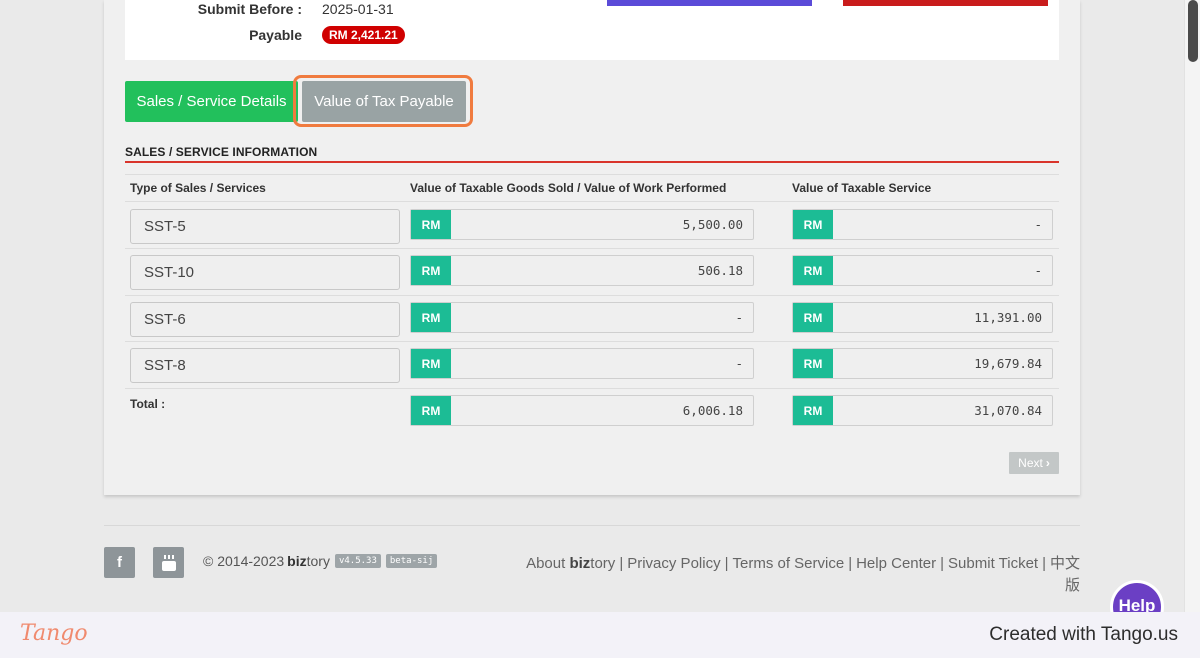  What do you see at coordinates (1008, 410) in the screenshot?
I see `total-service-amount: 31,070.84` at bounding box center [1008, 410].